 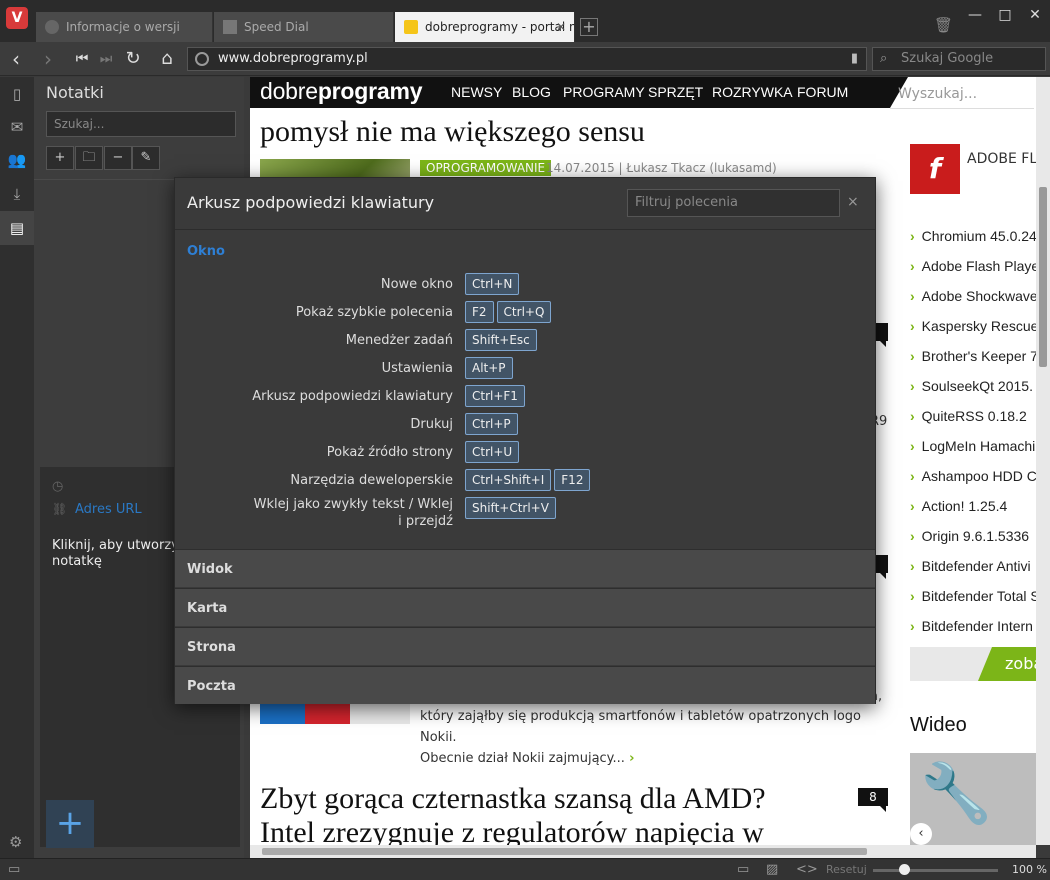 I want to click on fast-forward-icon: ⏭, so click(x=106, y=59).